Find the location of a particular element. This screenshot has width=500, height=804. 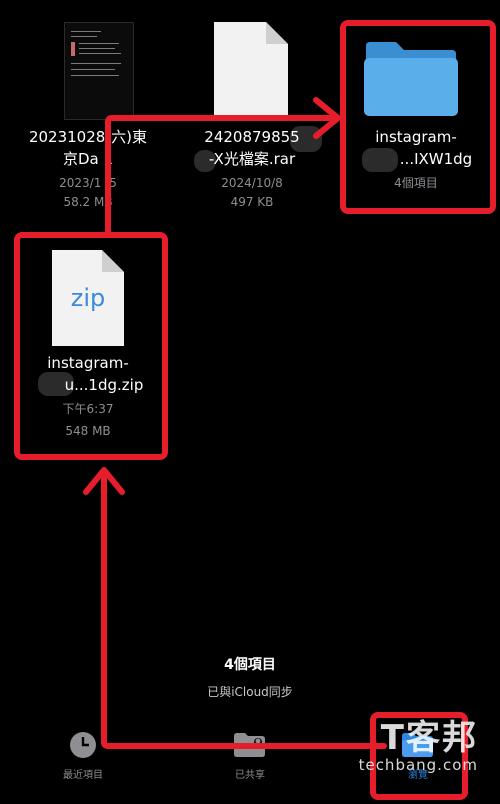

watermark-site: techbang.com is located at coordinates (418, 765).